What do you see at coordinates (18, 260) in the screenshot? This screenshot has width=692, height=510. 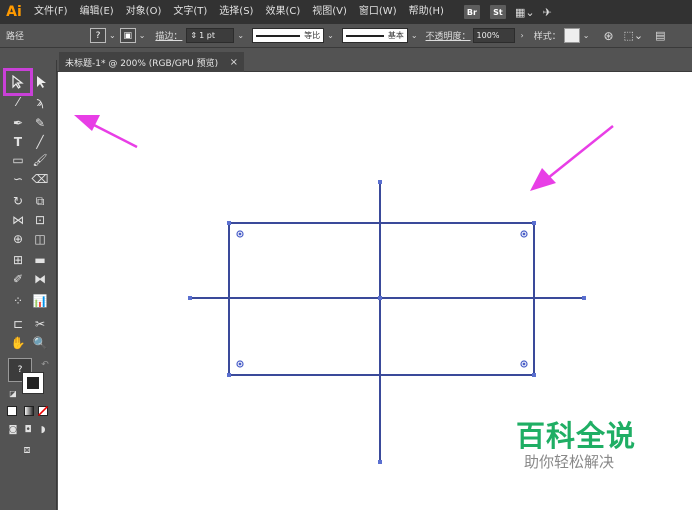 I see `mesh-tool-icon: ⊞` at bounding box center [18, 260].